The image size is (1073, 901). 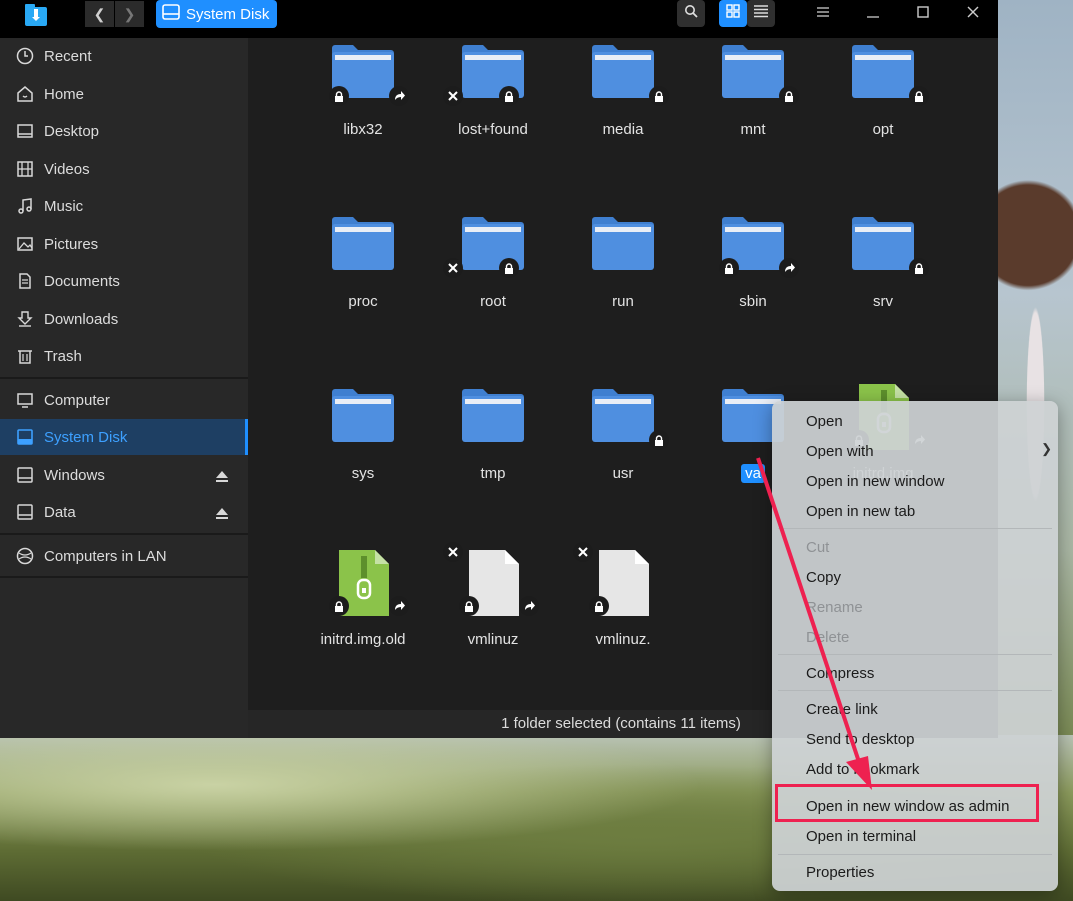 I want to click on sidebar-item-recent: Recent, so click(x=124, y=56).